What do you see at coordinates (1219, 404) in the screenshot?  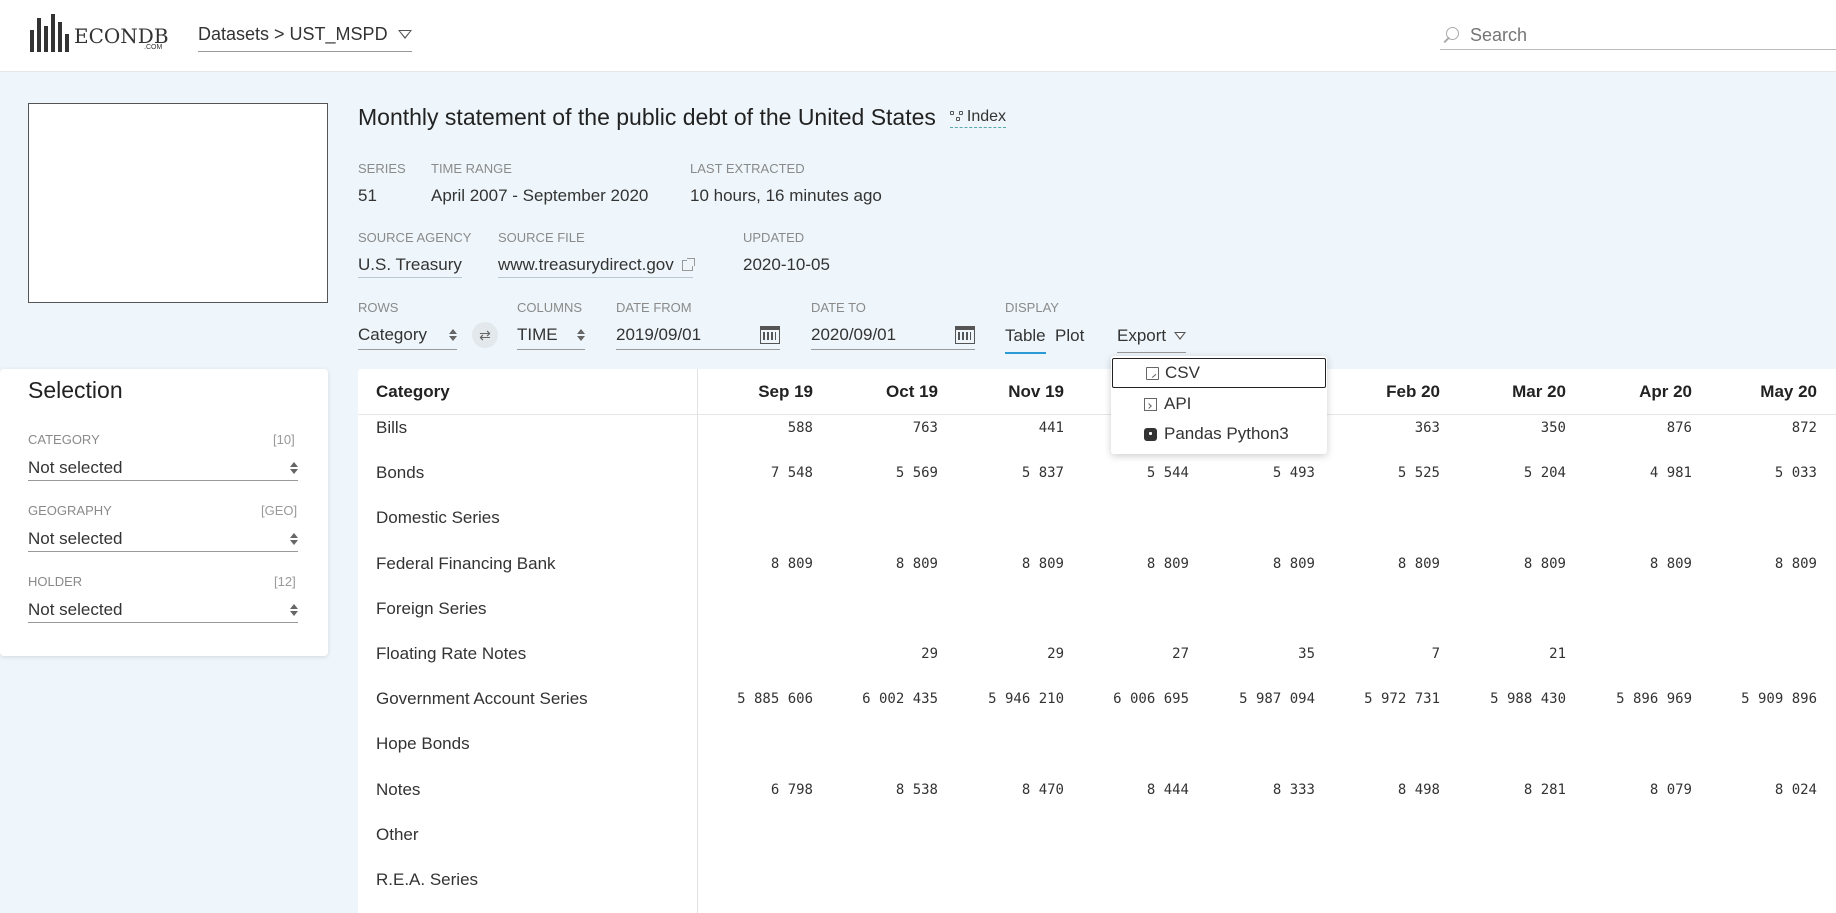 I see `export-option-api: API` at bounding box center [1219, 404].